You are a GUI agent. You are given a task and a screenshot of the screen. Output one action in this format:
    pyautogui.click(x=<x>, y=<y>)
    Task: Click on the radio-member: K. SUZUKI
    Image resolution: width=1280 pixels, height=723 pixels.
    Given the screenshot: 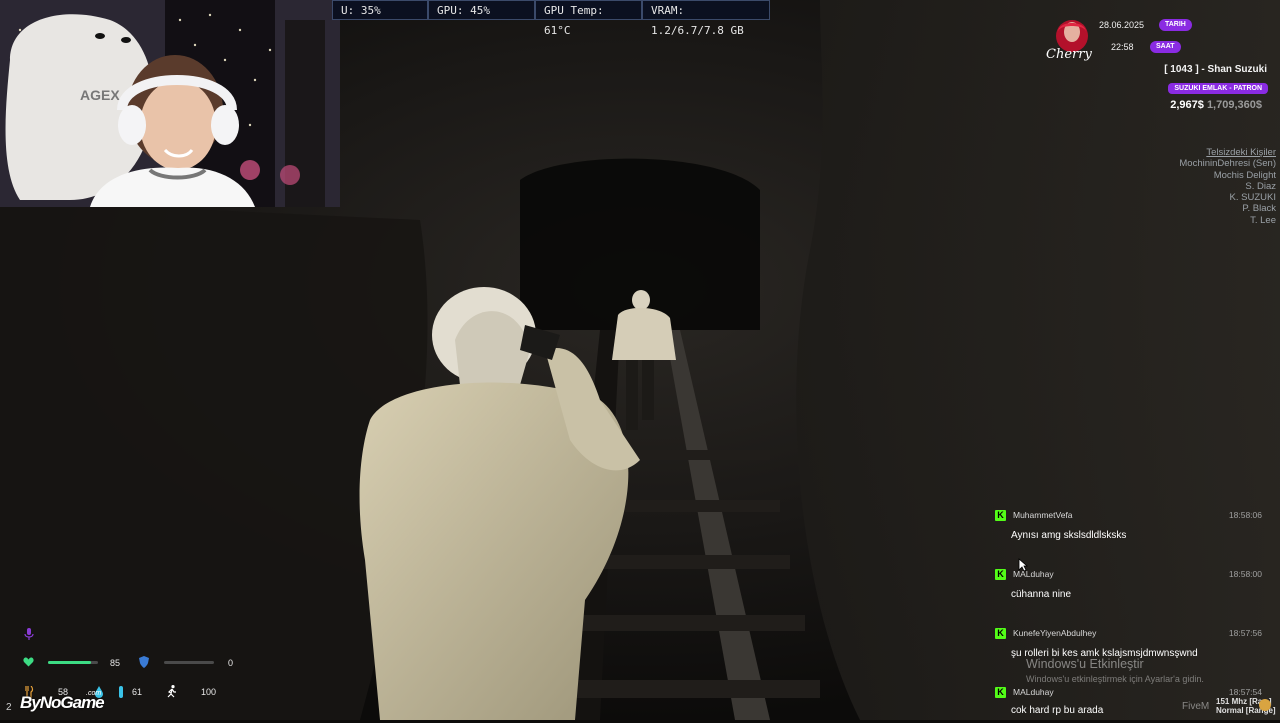 What is the action you would take?
    pyautogui.click(x=1252, y=198)
    